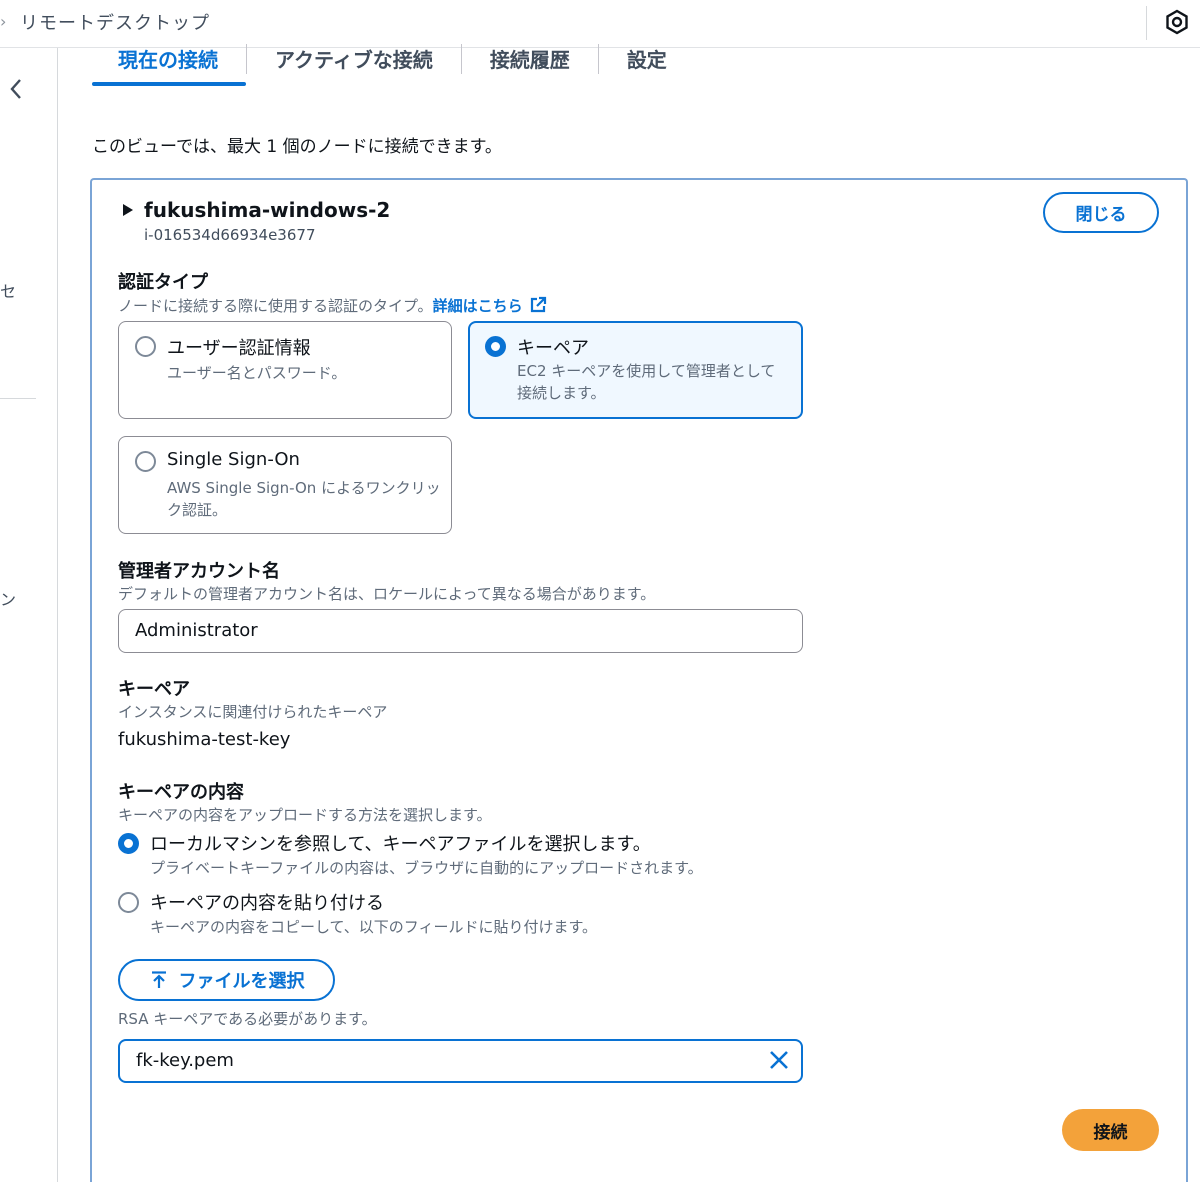 This screenshot has height=1182, width=1200. Describe the element at coordinates (128, 210) in the screenshot. I see `expand-caret-icon` at that location.